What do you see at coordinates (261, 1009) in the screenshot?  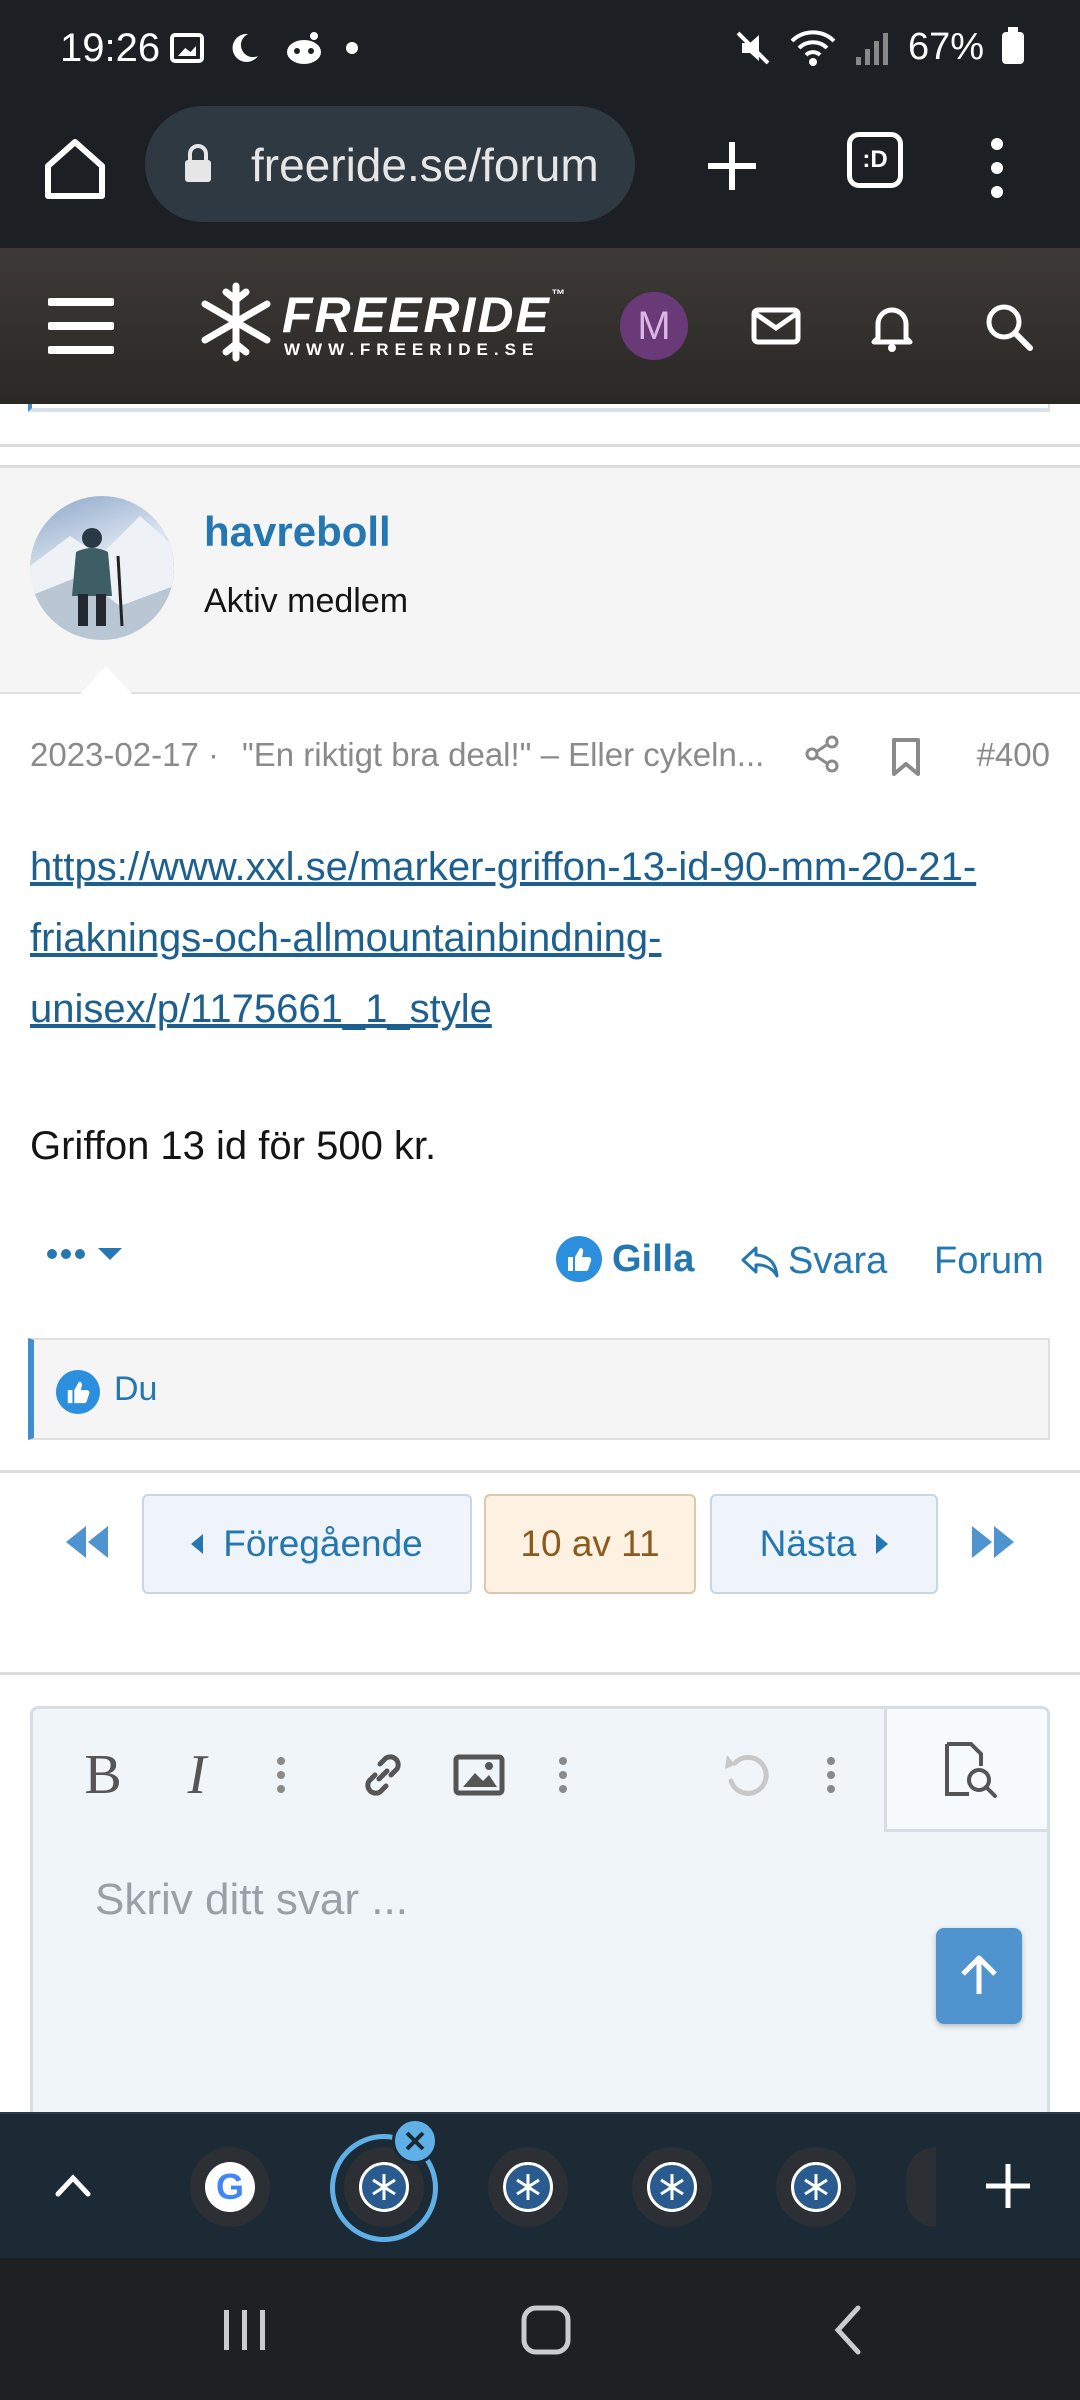 I see `post-url-line: unisex/p/1175661_1_style` at bounding box center [261, 1009].